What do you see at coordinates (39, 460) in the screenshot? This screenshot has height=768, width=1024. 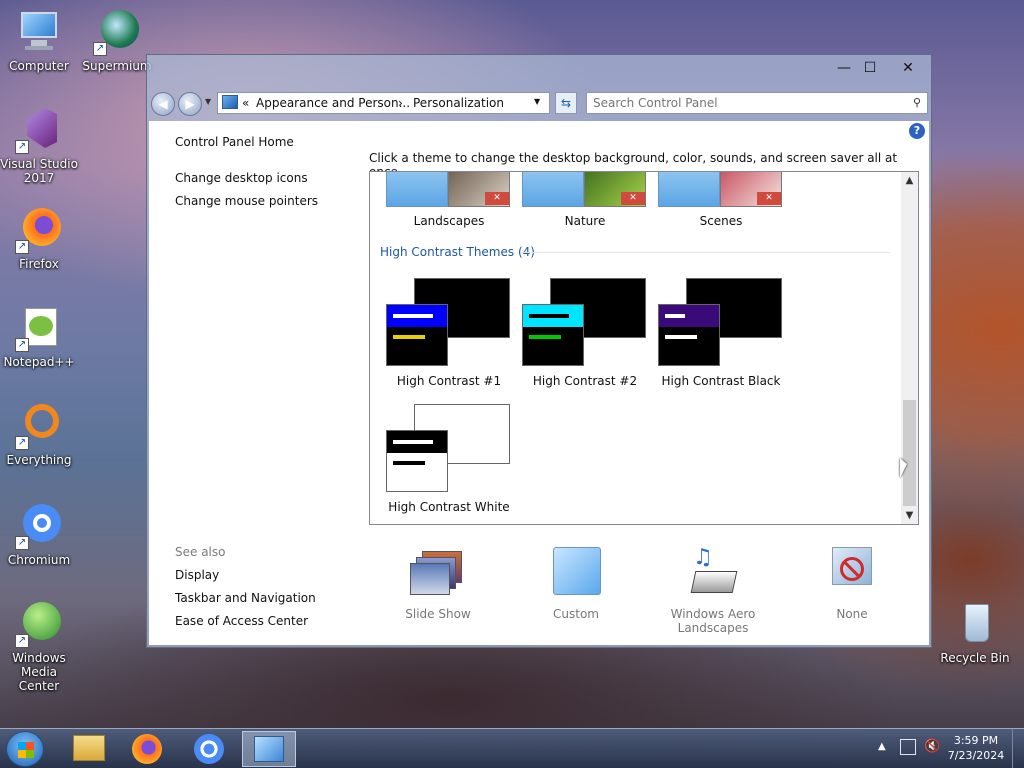 I see `desktop-icon-label: Everything` at bounding box center [39, 460].